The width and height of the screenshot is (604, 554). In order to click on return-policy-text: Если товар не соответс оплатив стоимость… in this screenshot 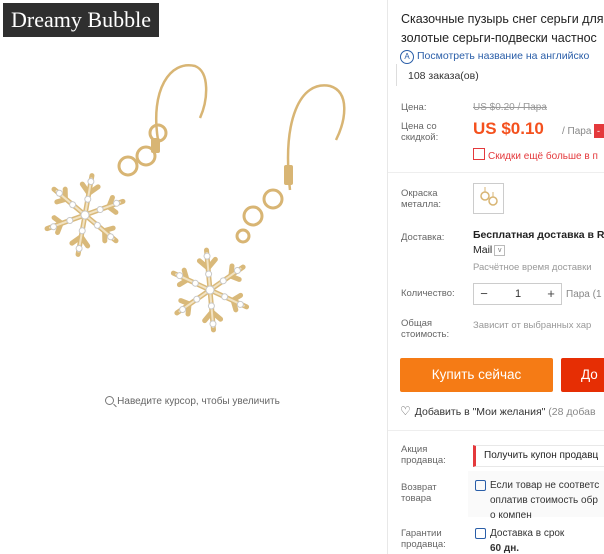, I will do `click(544, 500)`.